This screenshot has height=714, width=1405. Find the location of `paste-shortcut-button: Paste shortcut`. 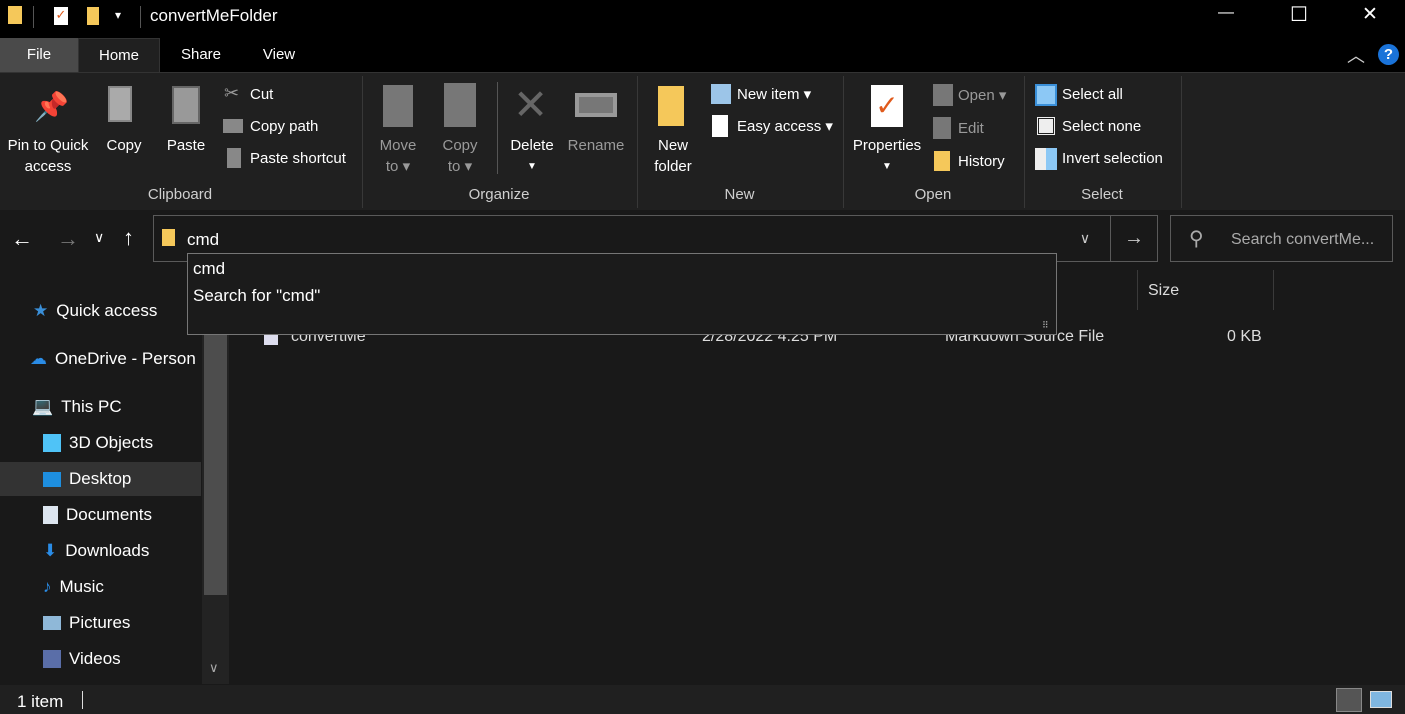

paste-shortcut-button: Paste shortcut is located at coordinates (298, 158).